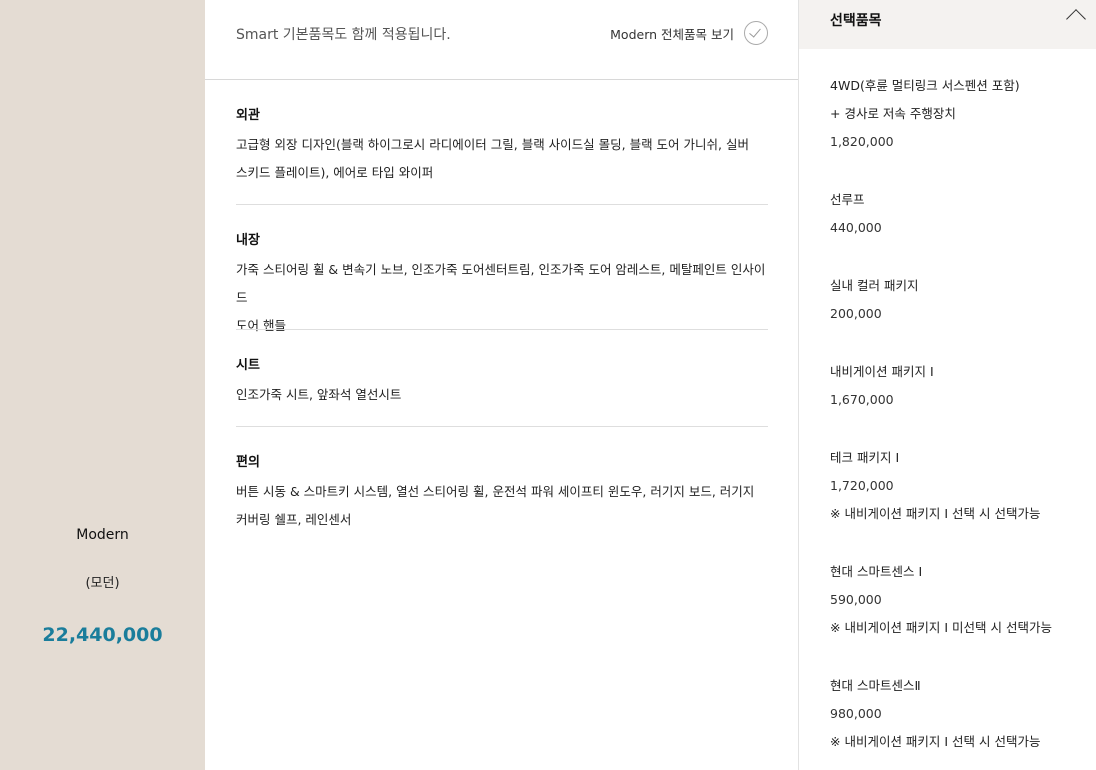 The width and height of the screenshot is (1096, 770). What do you see at coordinates (862, 485) in the screenshot?
I see `option-price: 1,720,000` at bounding box center [862, 485].